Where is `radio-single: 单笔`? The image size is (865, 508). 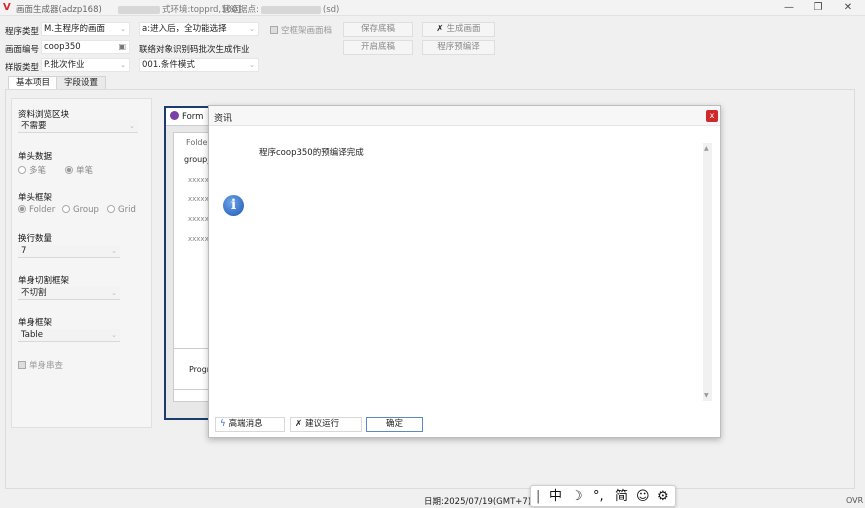
radio-single: 单笔 is located at coordinates (79, 170).